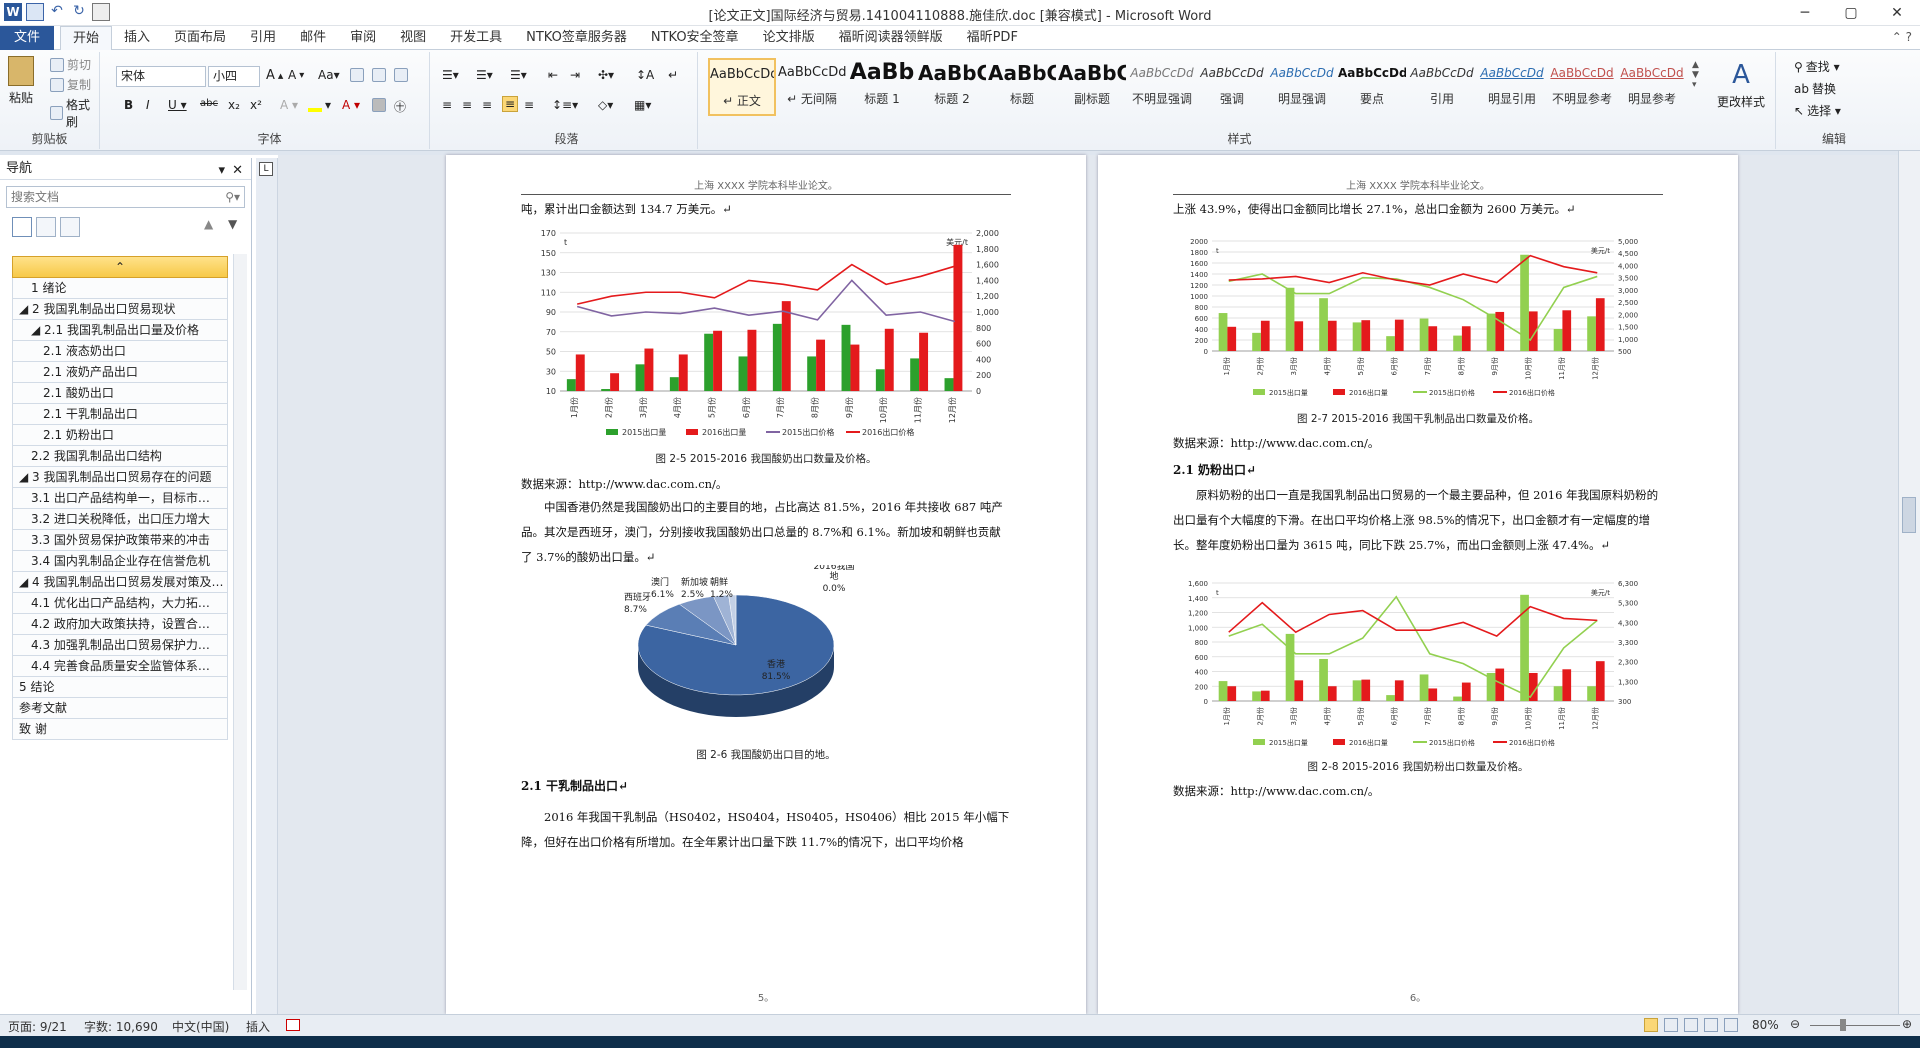 The width and height of the screenshot is (1920, 1048). Describe the element at coordinates (1418, 791) in the screenshot. I see `data-source: 数据来源：http://www.dac.com.cn/。` at that location.